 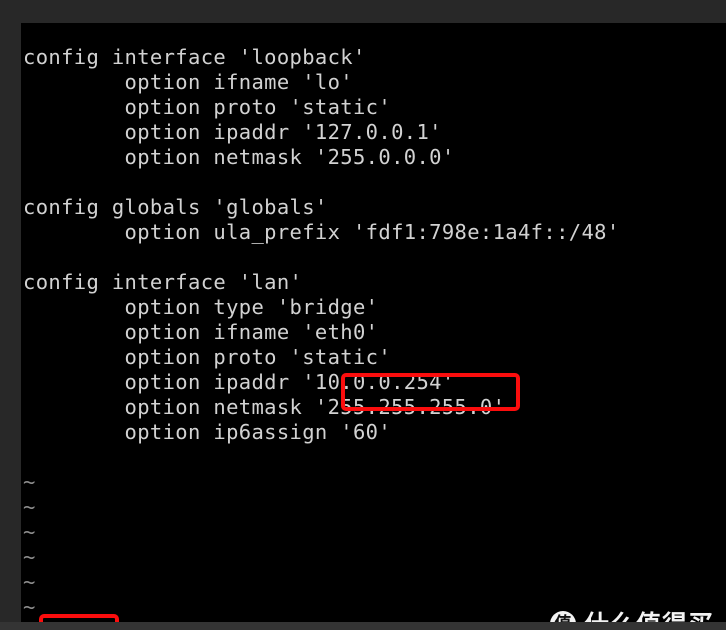 What do you see at coordinates (649, 617) in the screenshot?
I see `watermark-text: 什么值得买` at bounding box center [649, 617].